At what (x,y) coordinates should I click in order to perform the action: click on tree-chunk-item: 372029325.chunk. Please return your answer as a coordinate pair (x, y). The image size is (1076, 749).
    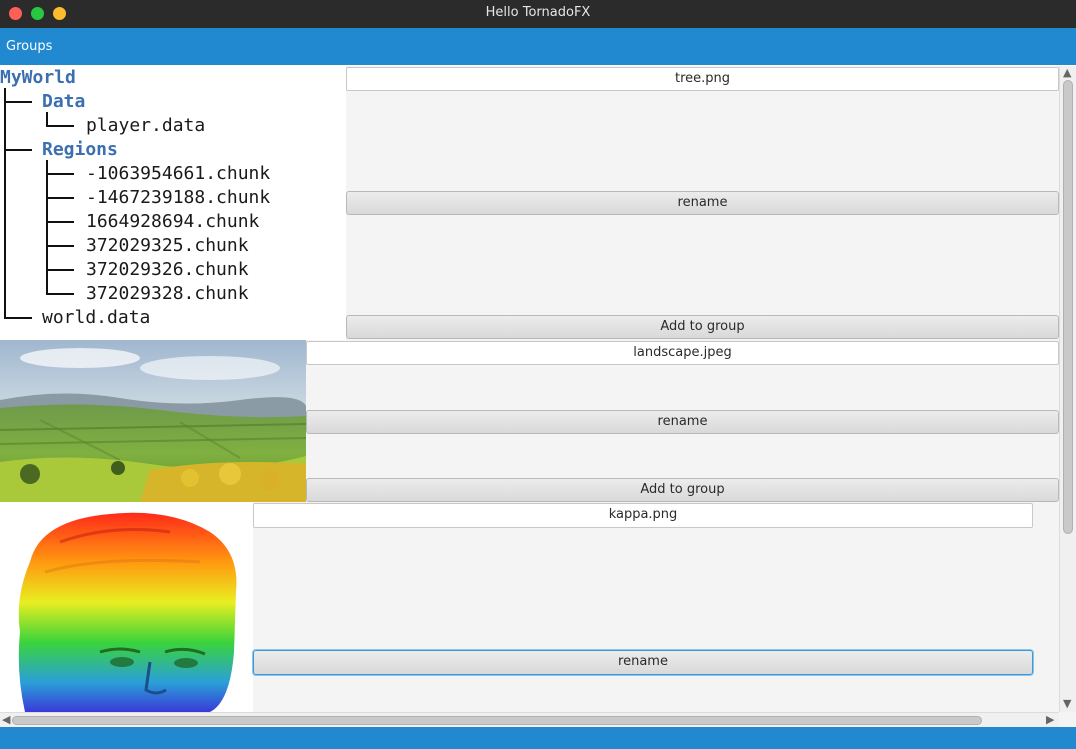
    Looking at the image, I should click on (167, 246).